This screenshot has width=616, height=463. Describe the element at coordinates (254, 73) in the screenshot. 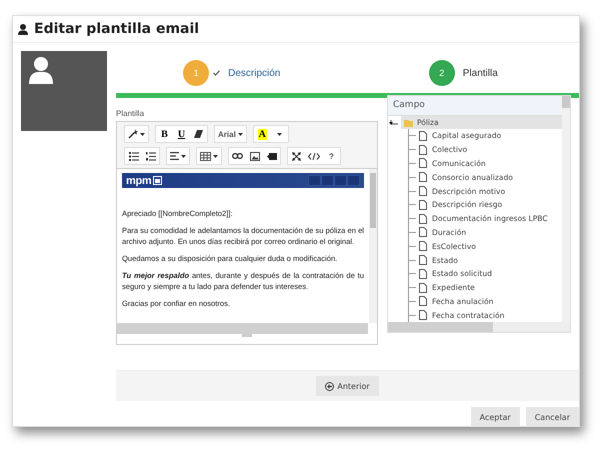

I see `step-label: Descripción` at that location.